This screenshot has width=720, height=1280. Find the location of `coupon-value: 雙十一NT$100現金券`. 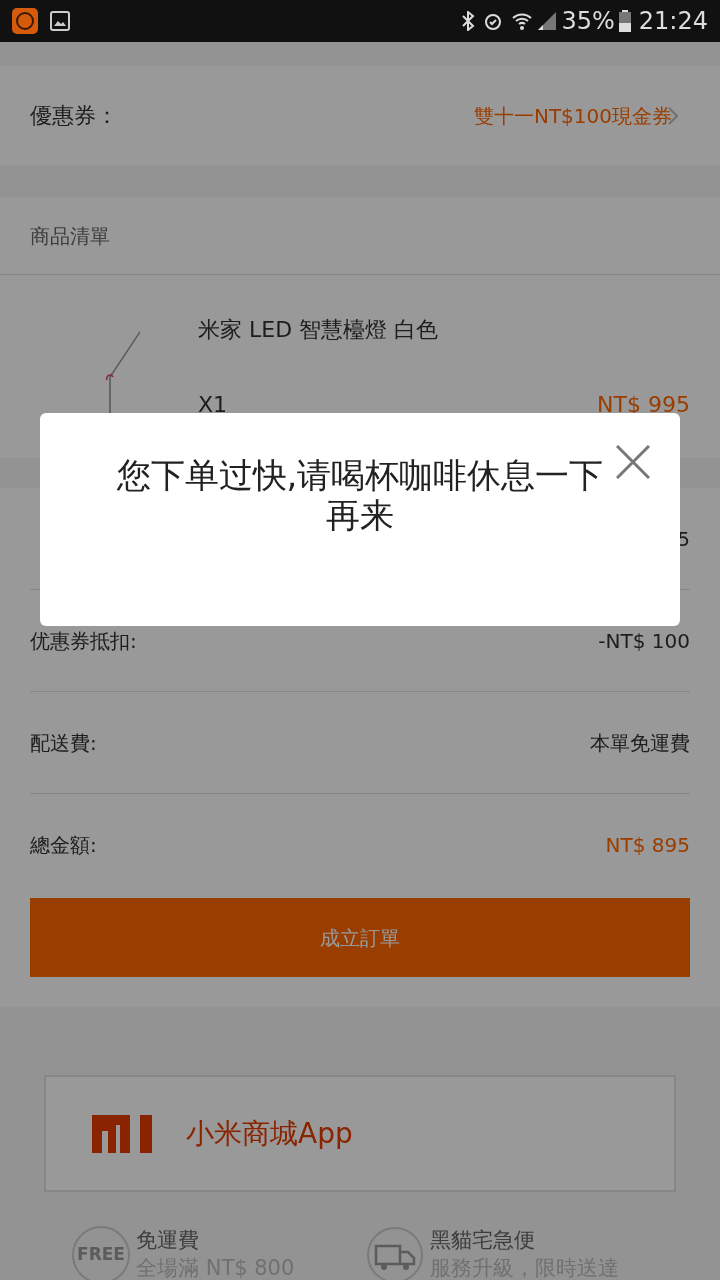

coupon-value: 雙十一NT$100現金券 is located at coordinates (572, 115).